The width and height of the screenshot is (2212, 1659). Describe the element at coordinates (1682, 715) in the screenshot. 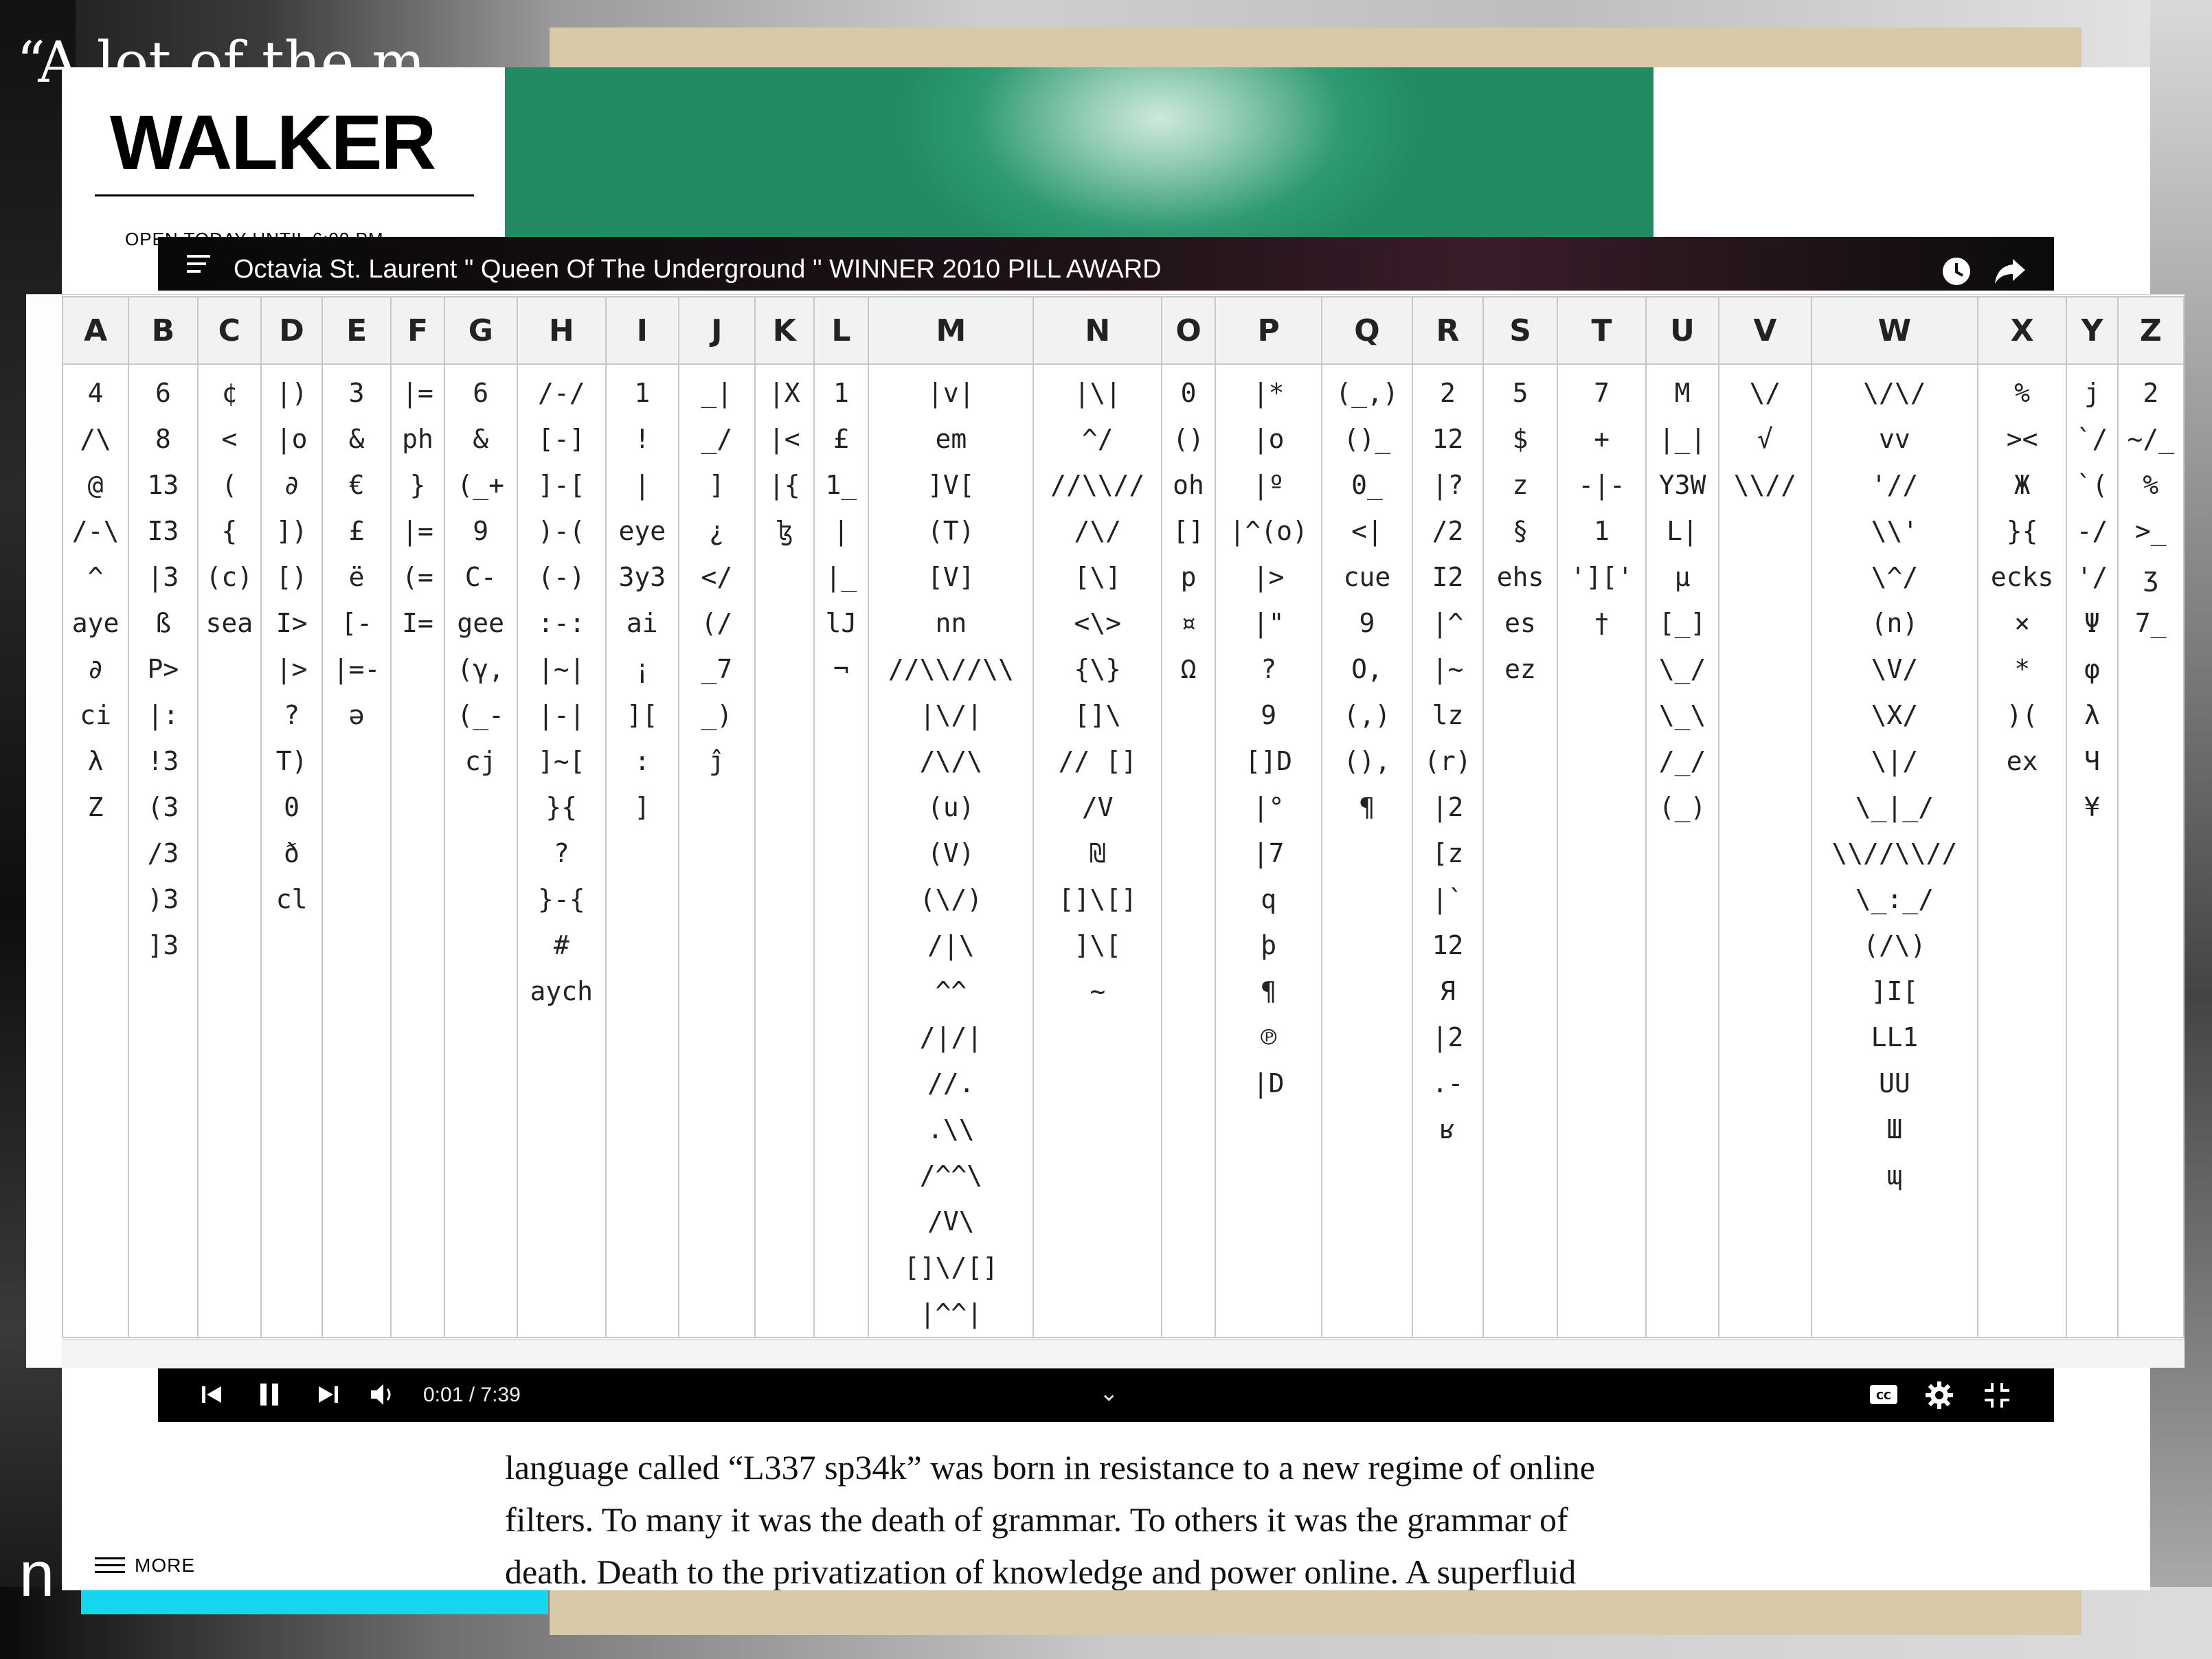

I see `leet-entry: \_\` at that location.